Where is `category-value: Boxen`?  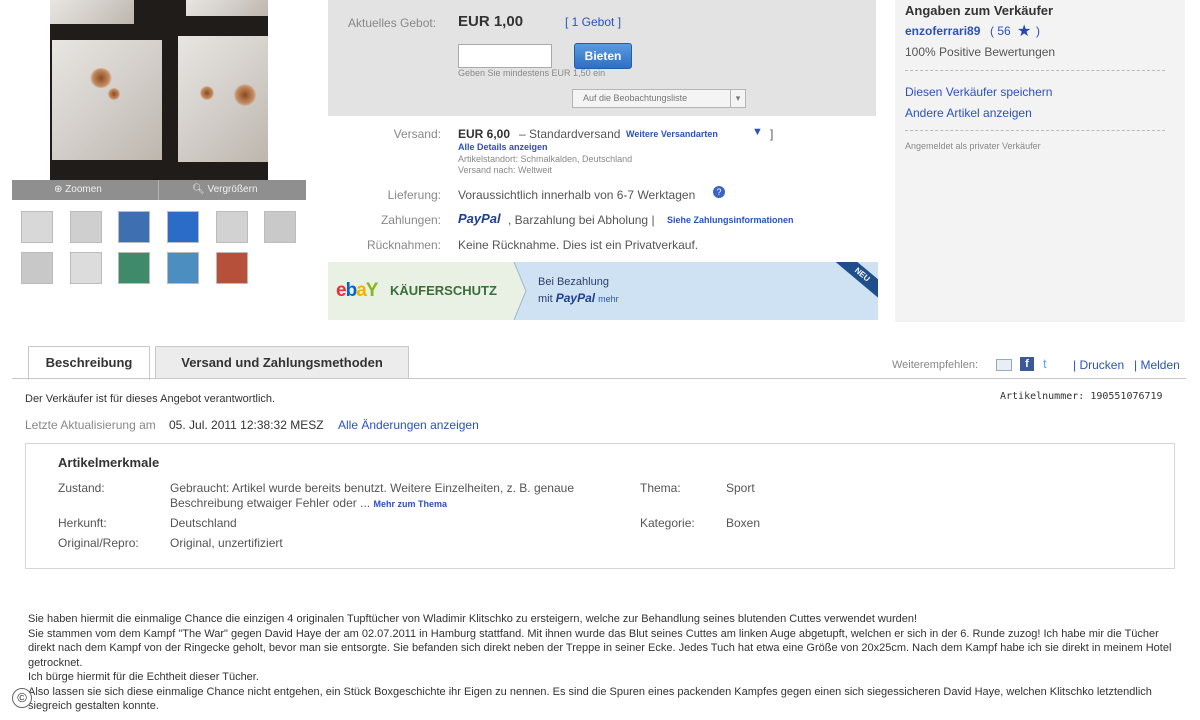 category-value: Boxen is located at coordinates (743, 523).